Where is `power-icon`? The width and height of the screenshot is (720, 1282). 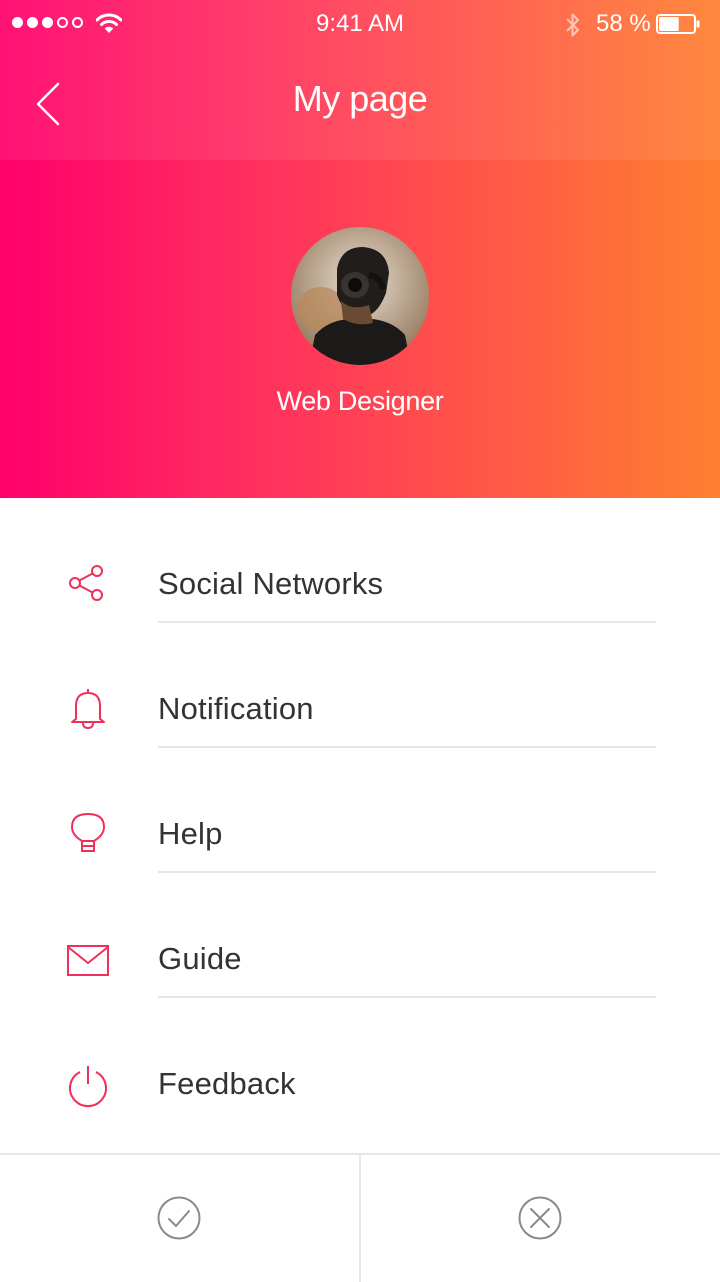
power-icon is located at coordinates (88, 1087).